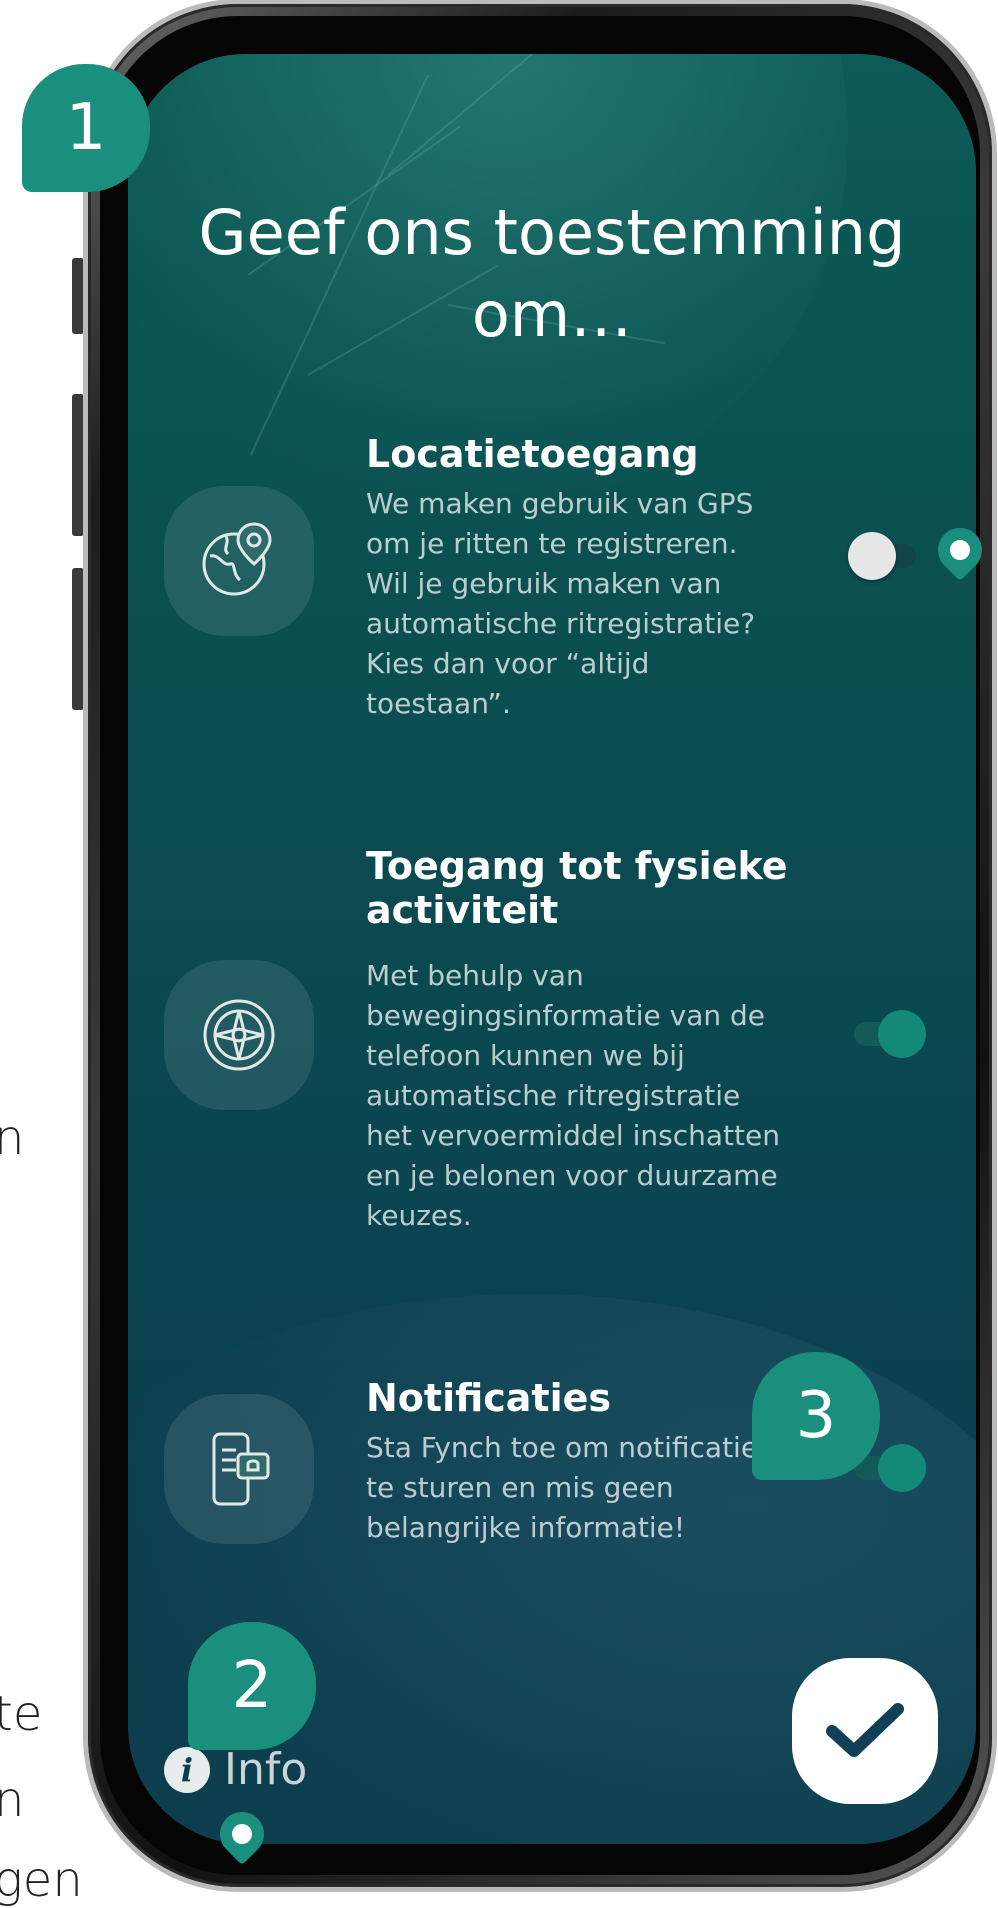  I want to click on location-permission-toggle, so click(882, 556).